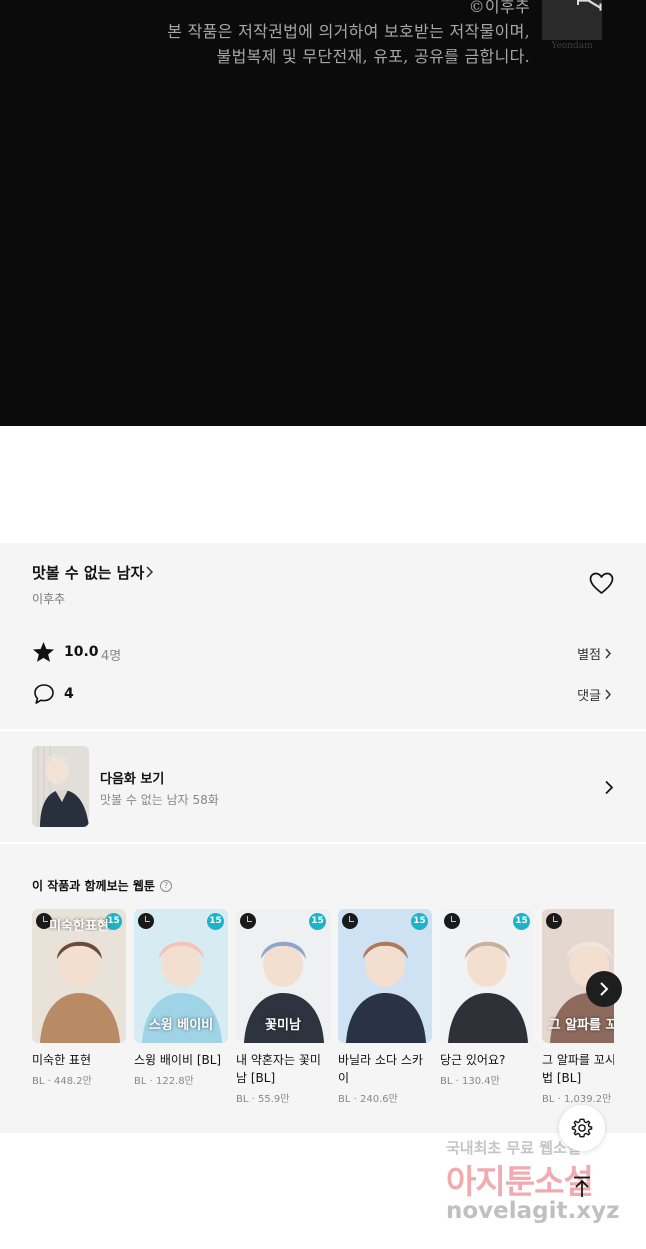  Describe the element at coordinates (577, 1099) in the screenshot. I see `recommend-card-meta: BL · 1,039.2만` at that location.